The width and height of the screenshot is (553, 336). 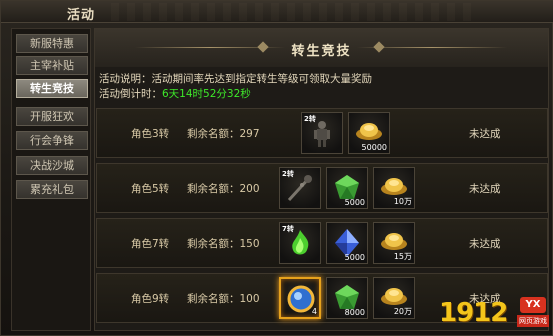 What do you see at coordinates (150, 134) in the screenshot?
I see `row-role: 角色3转` at bounding box center [150, 134].